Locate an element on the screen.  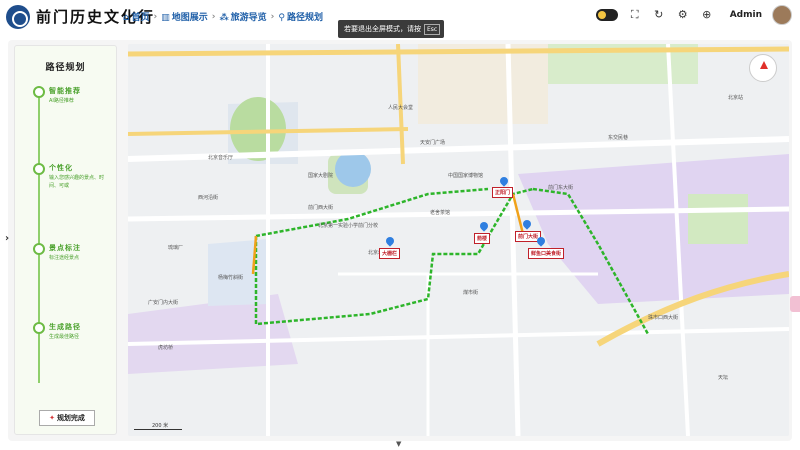
user-name: Admin is located at coordinates (746, 15).